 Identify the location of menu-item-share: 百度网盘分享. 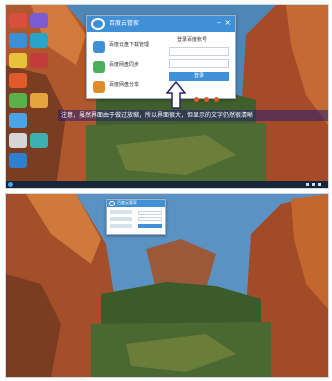
(123, 87).